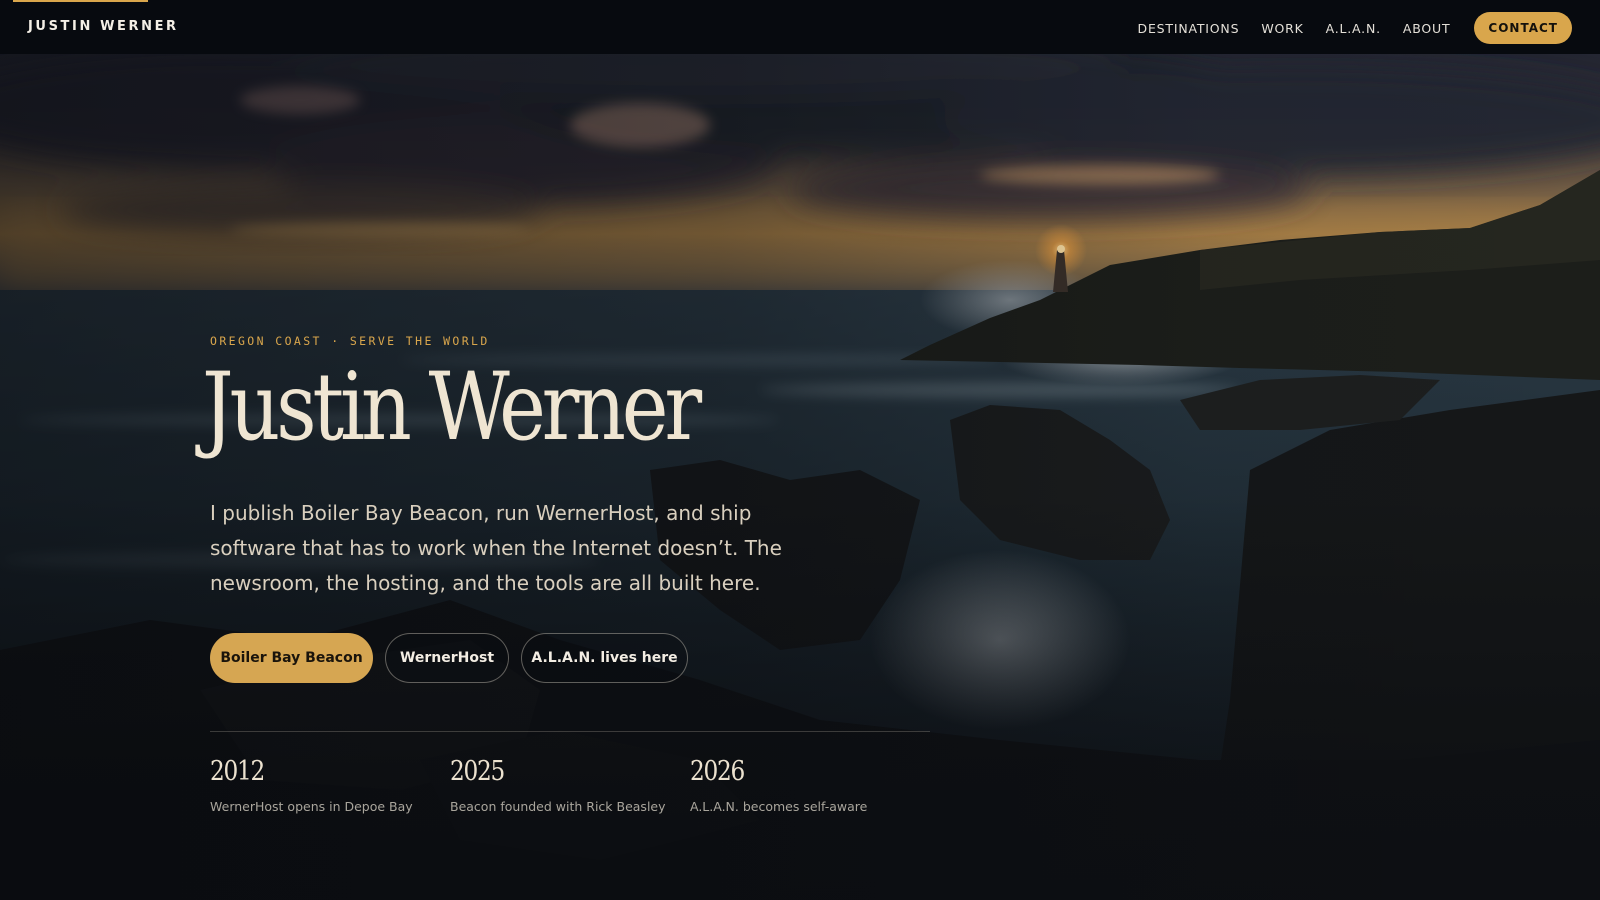 This screenshot has height=900, width=1600. I want to click on hero-kicker: OREGON COAST · SERVE THE WORLD, so click(350, 341).